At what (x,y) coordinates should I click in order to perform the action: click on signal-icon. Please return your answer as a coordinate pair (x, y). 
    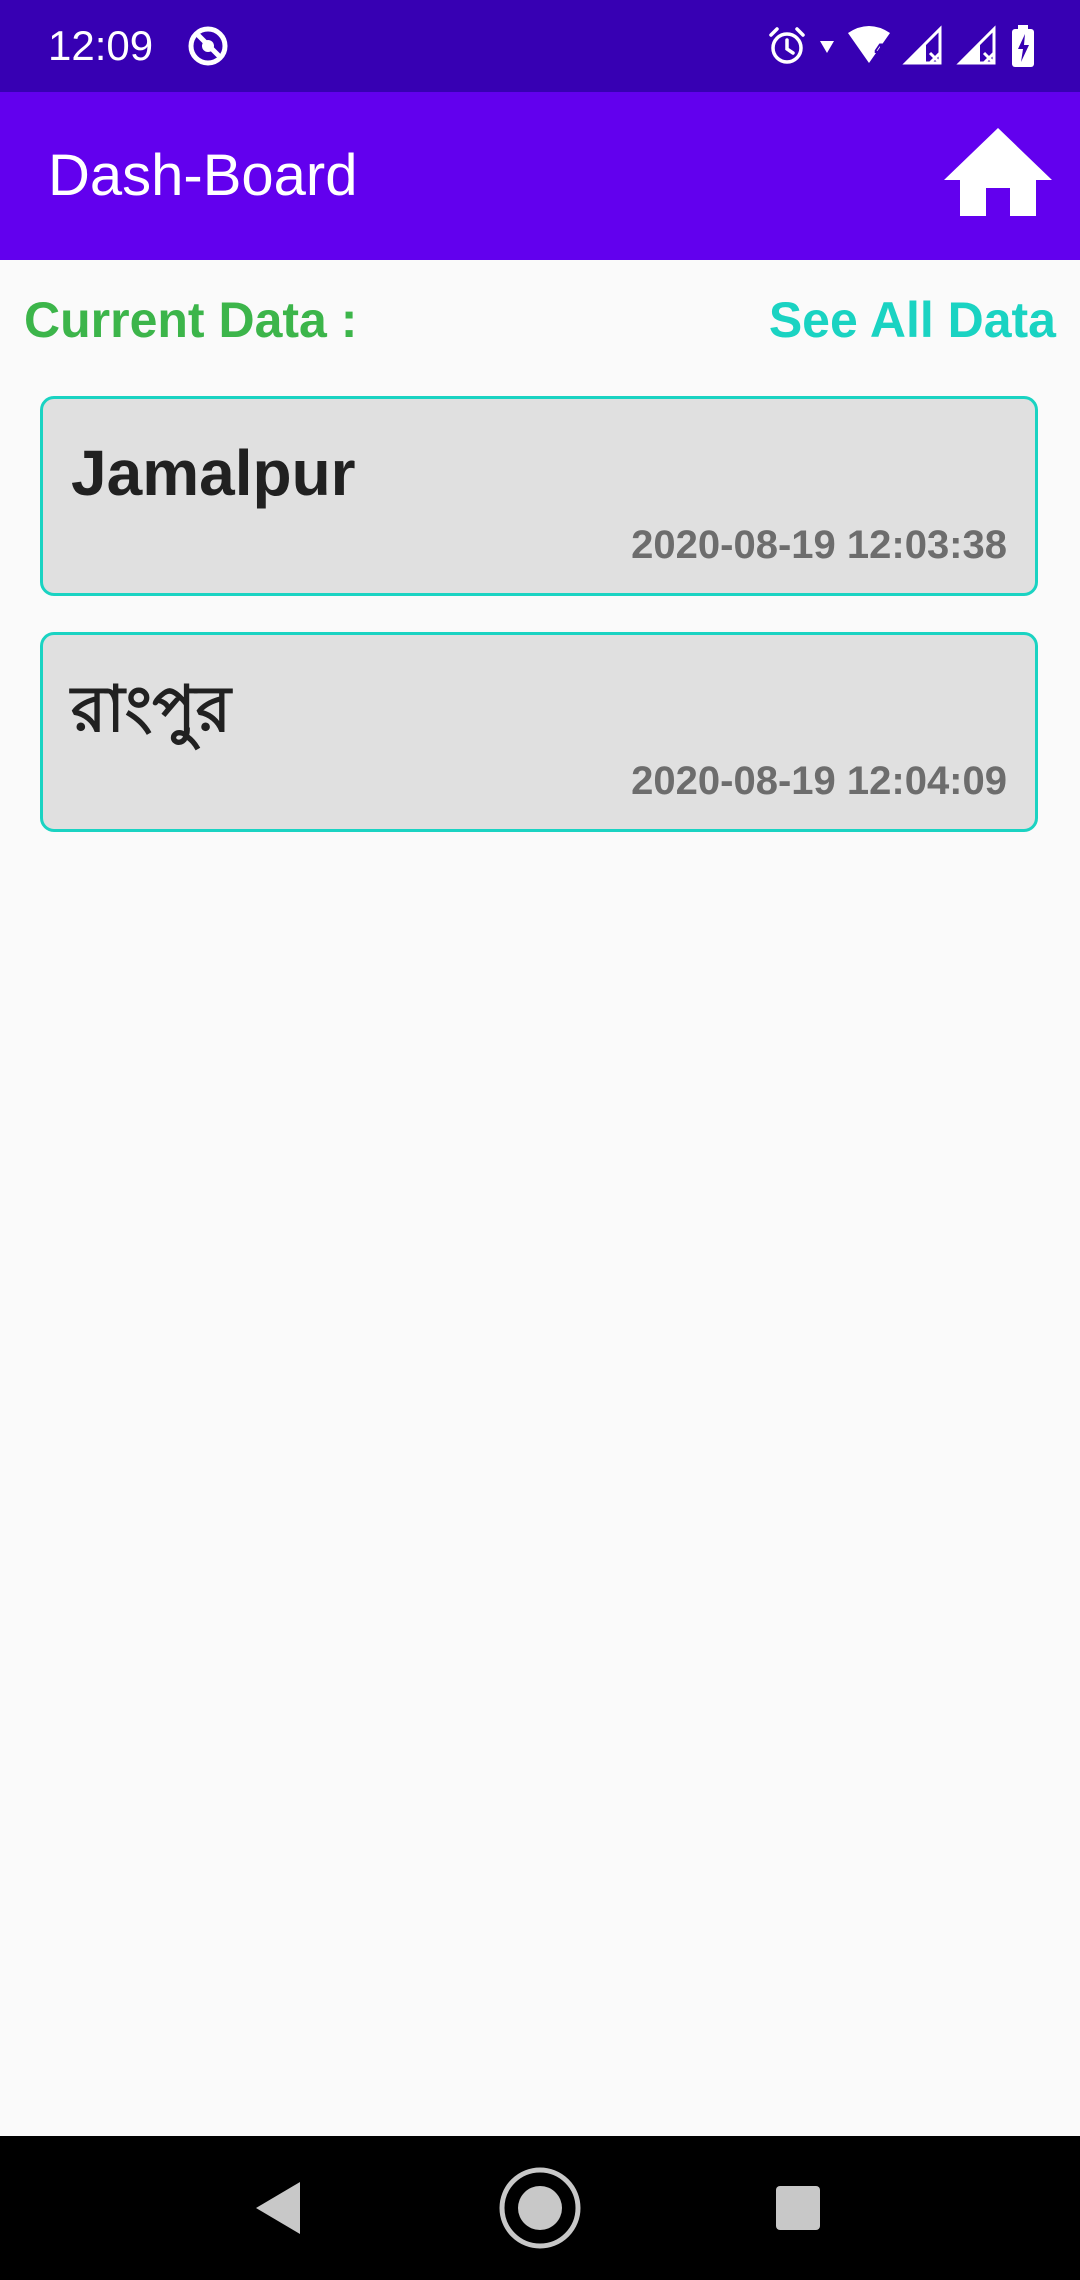
    Looking at the image, I should click on (922, 45).